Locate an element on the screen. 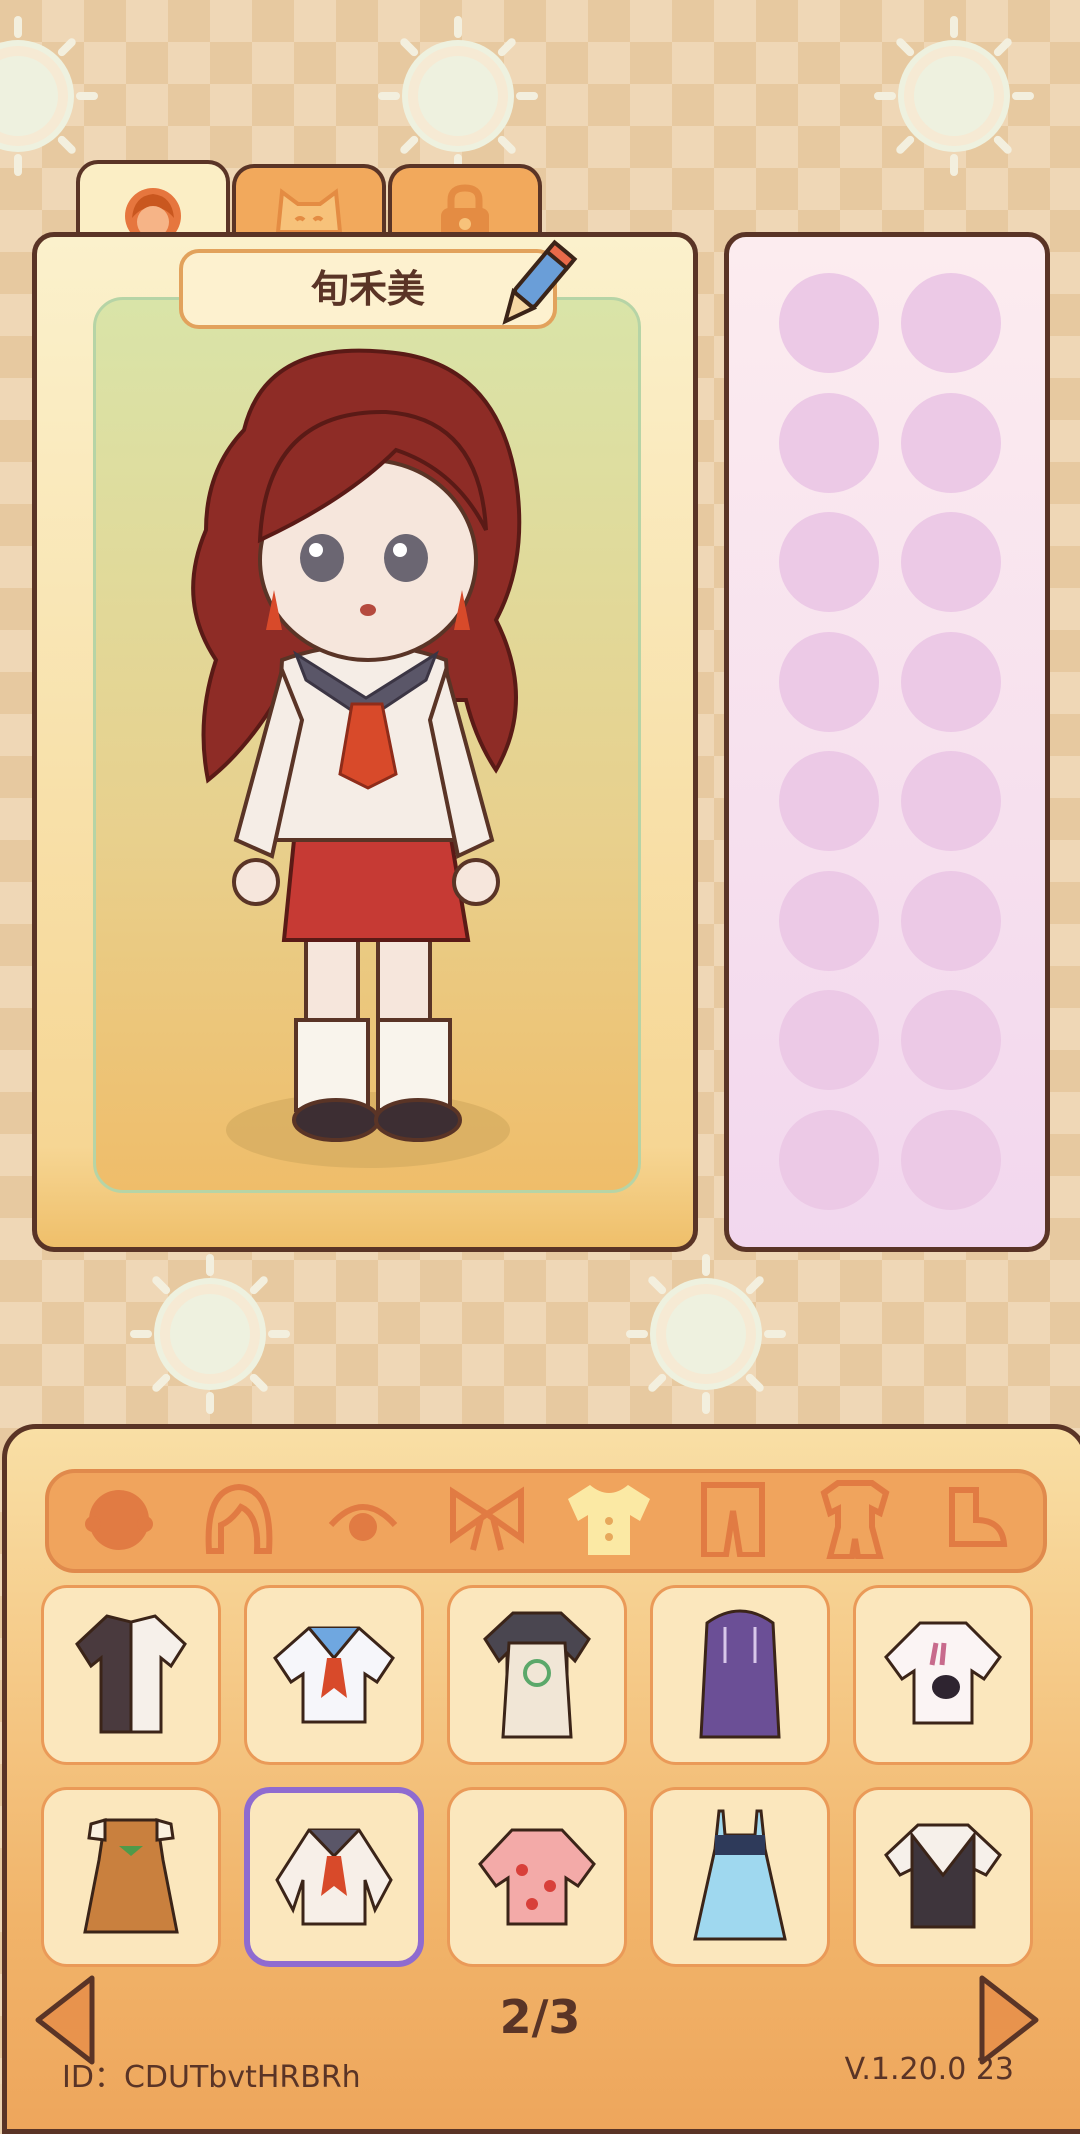 This screenshot has height=2134, width=1080. orange-dress-icon is located at coordinates (131, 1877).